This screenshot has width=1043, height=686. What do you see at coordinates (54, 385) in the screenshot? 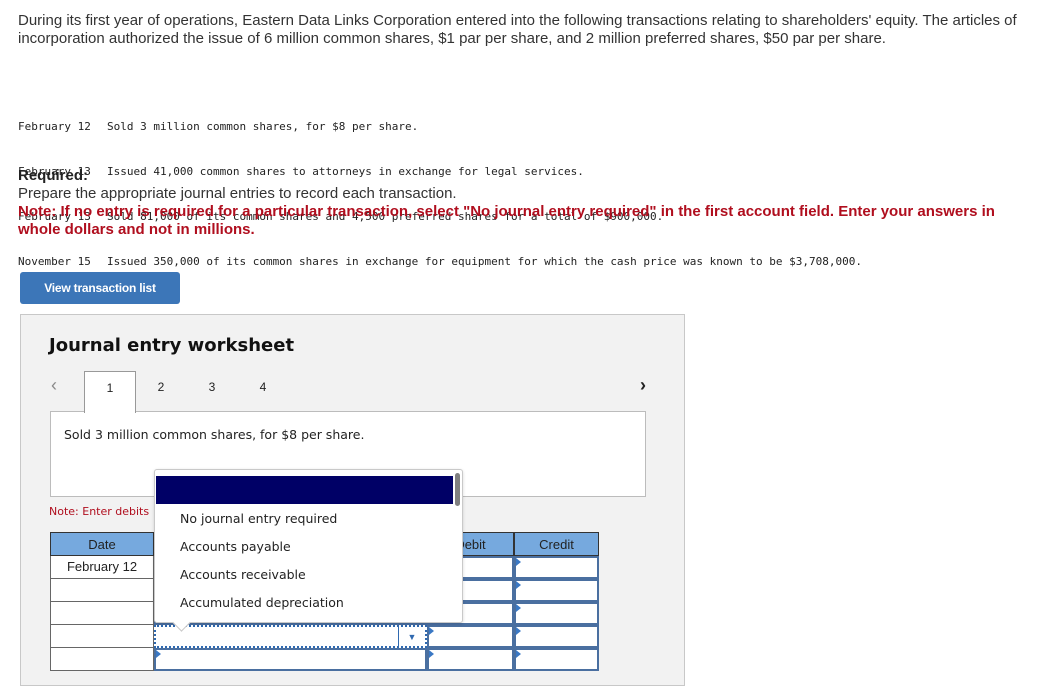
I see `chevron-left-icon: ‹` at bounding box center [54, 385].